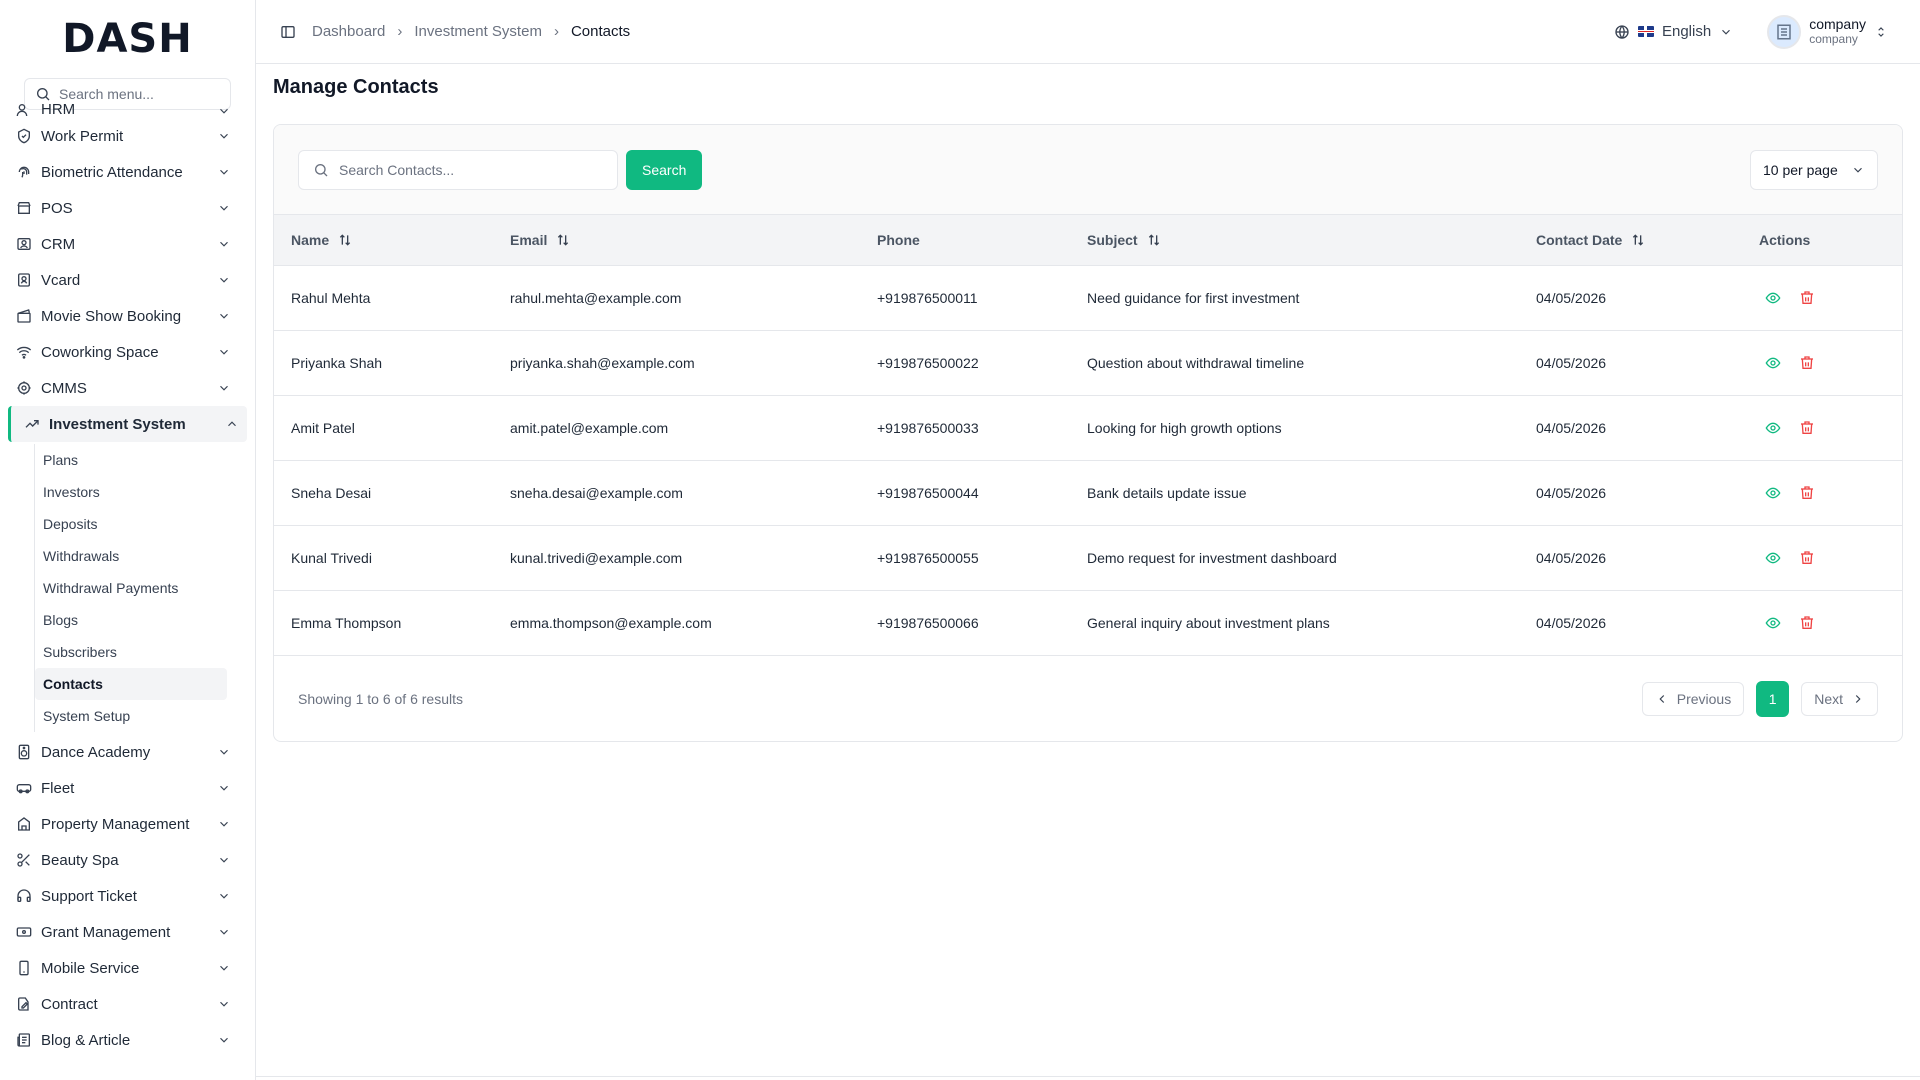 The width and height of the screenshot is (1920, 1080). What do you see at coordinates (131, 524) in the screenshot?
I see `submenu-item-deposits: Deposits` at bounding box center [131, 524].